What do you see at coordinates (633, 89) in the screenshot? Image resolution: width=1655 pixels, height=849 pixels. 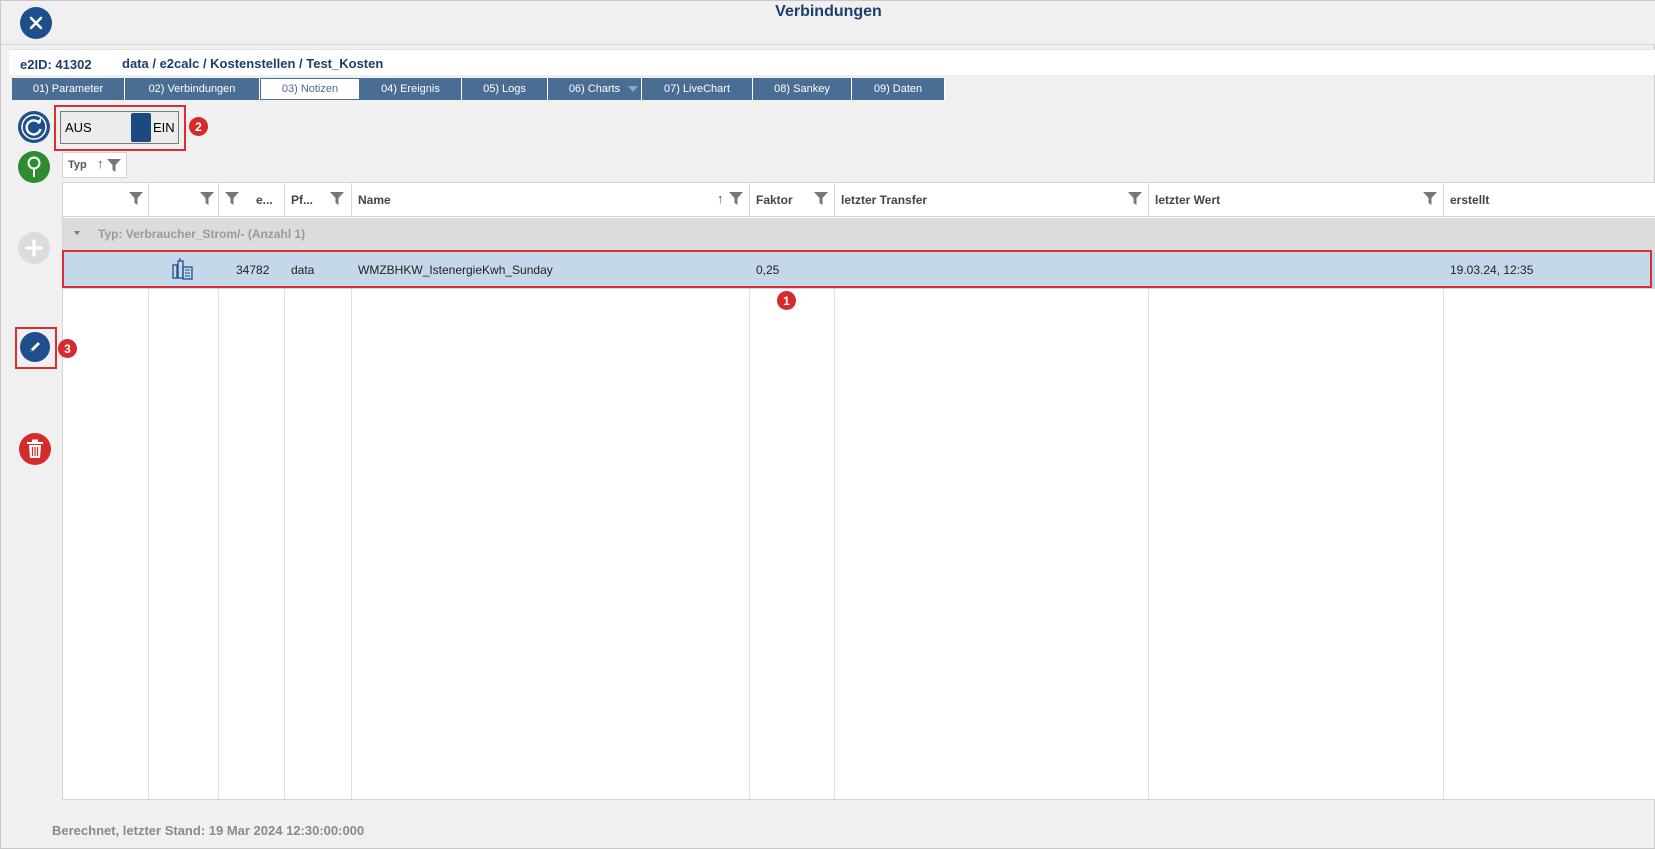 I see `chevron-down-icon` at bounding box center [633, 89].